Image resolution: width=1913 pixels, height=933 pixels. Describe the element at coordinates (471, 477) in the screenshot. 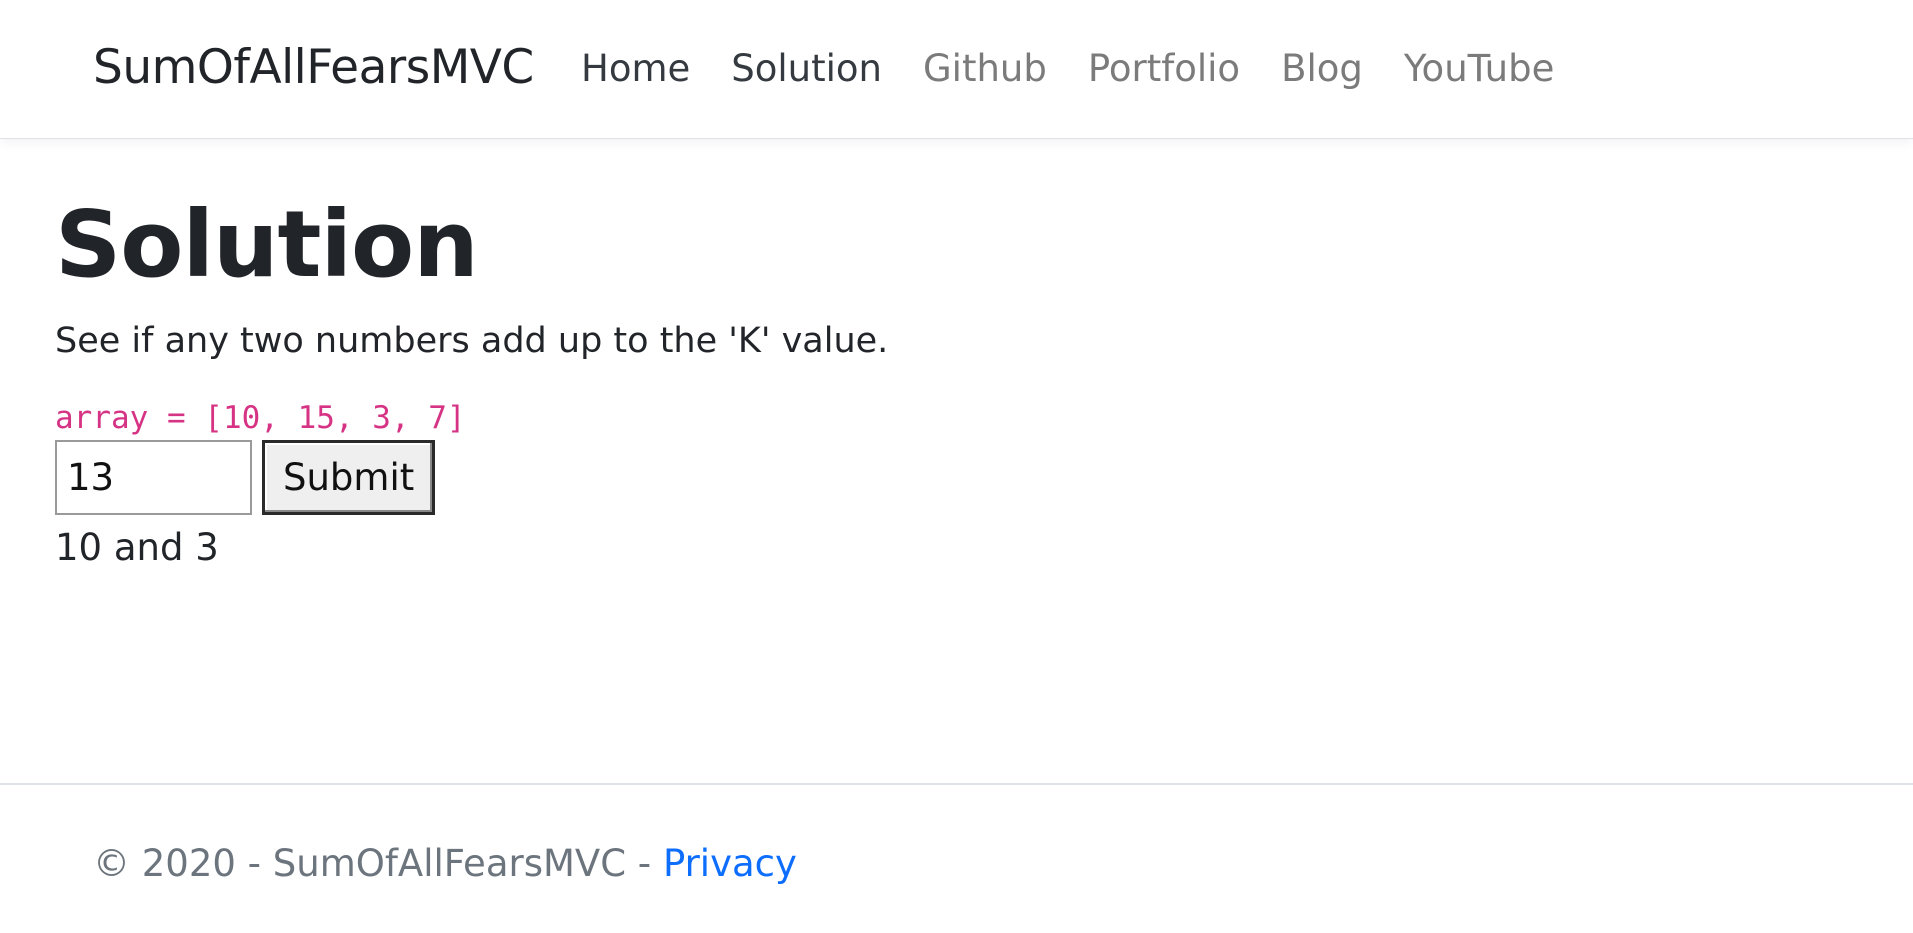

I see `k-form: Submit` at that location.